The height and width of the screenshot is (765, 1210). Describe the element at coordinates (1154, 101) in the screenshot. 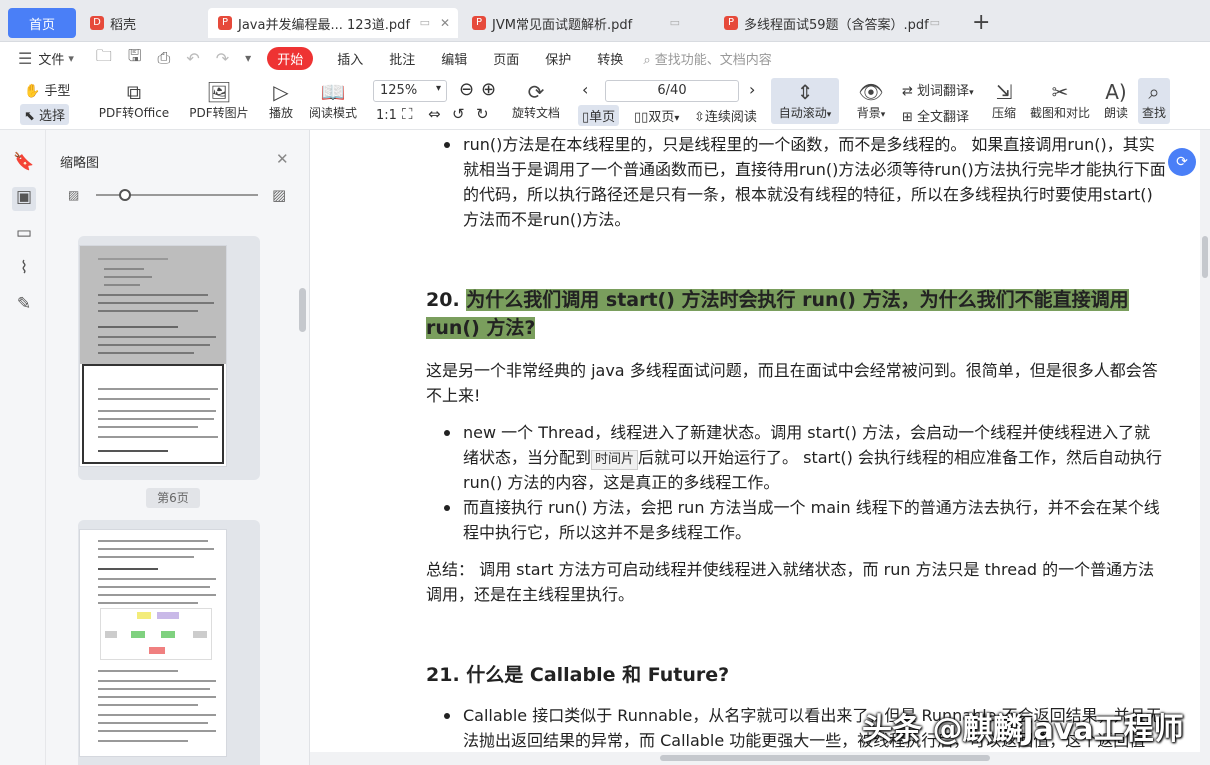

I see `find-button: ⌕ 查找` at that location.